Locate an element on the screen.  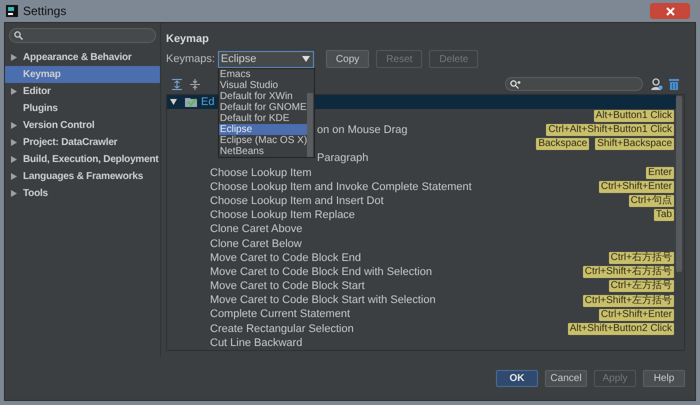
action-name: Choose Lookup Item is located at coordinates (261, 173).